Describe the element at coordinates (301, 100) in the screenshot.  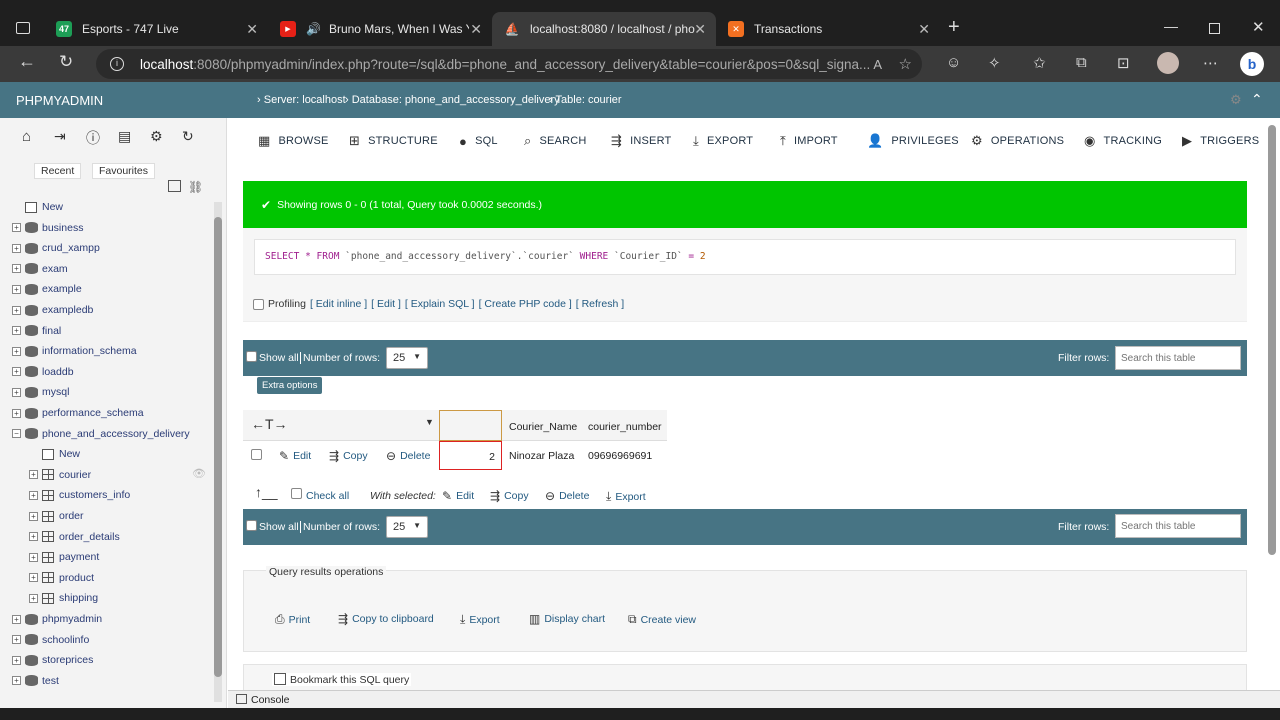
I see `breadcrumb-server: › Server: localhost` at that location.